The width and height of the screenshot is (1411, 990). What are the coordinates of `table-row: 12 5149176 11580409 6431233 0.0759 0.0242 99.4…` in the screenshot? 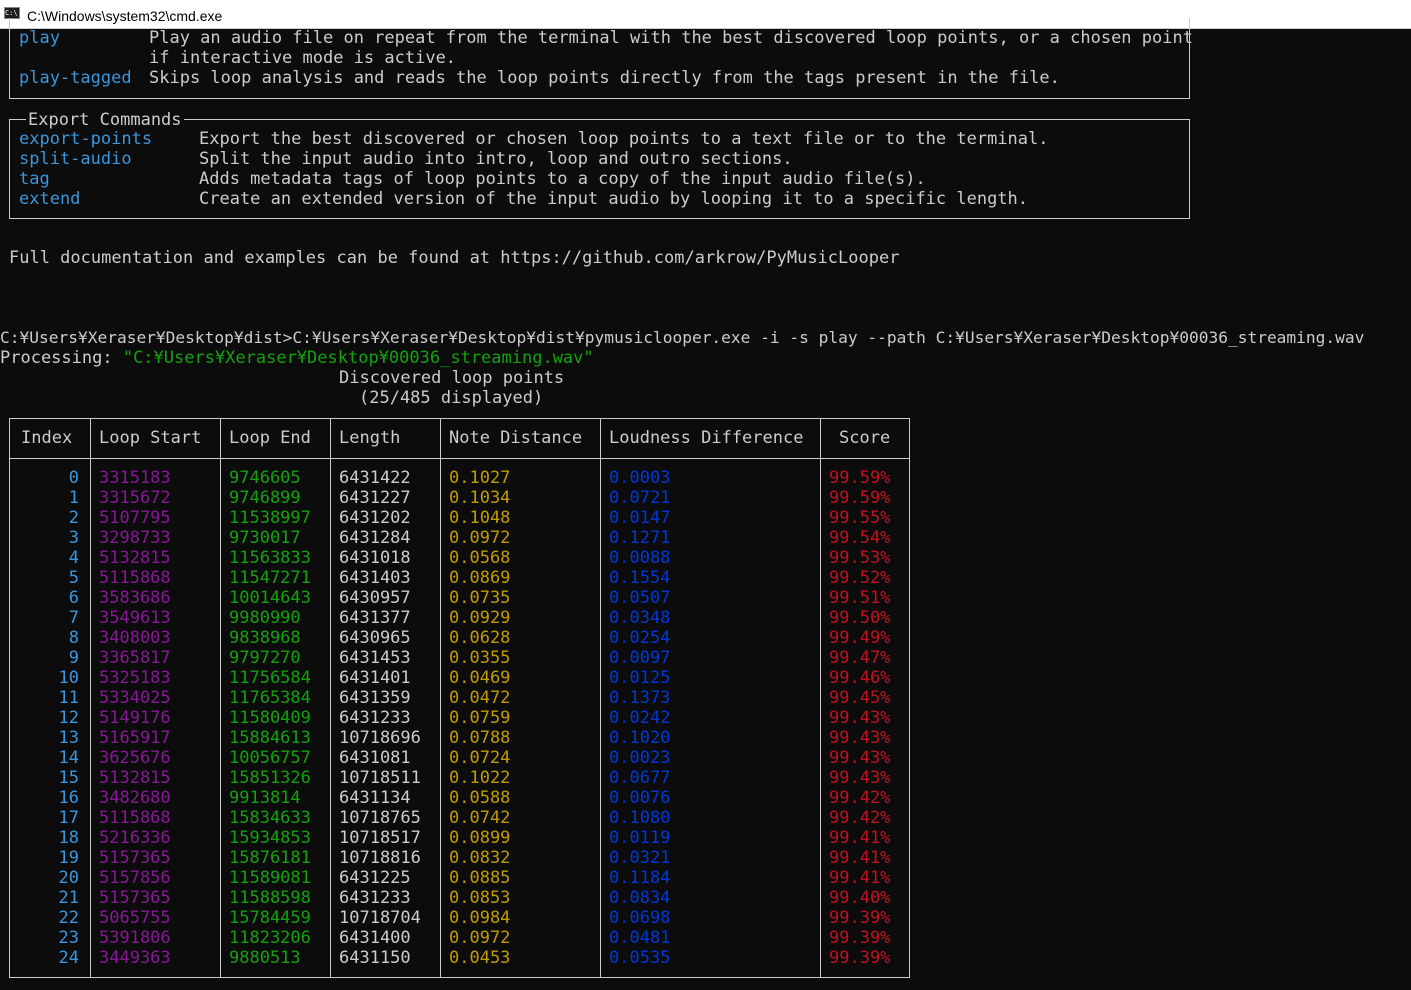 It's located at (459, 718).